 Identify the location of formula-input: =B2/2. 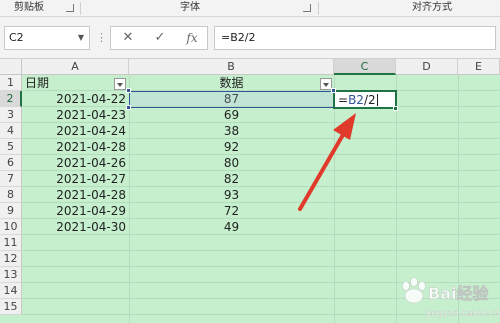
(355, 38).